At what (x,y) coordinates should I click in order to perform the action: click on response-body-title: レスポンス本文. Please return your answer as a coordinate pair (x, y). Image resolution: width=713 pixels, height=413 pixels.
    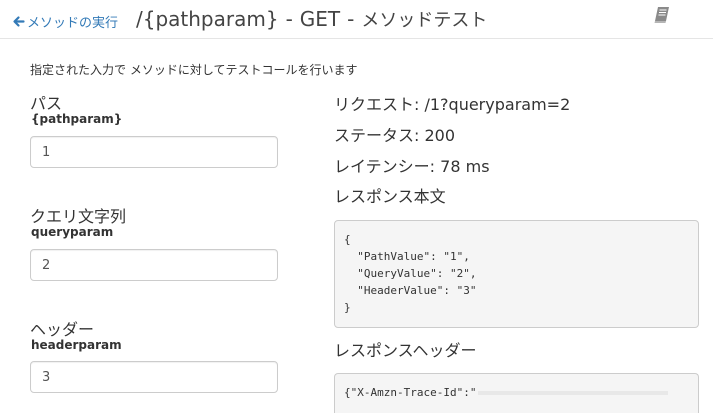
    Looking at the image, I should click on (390, 196).